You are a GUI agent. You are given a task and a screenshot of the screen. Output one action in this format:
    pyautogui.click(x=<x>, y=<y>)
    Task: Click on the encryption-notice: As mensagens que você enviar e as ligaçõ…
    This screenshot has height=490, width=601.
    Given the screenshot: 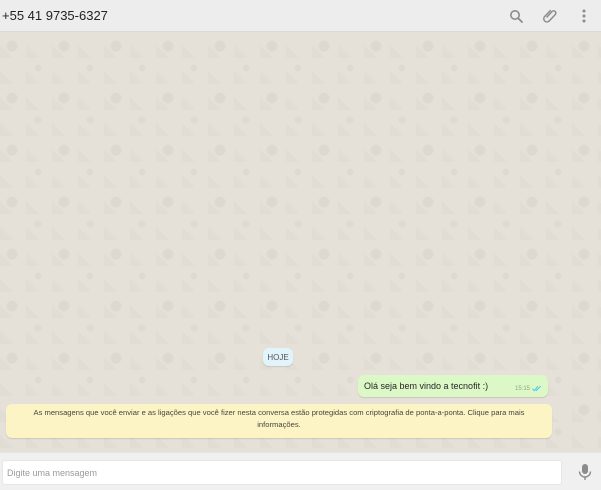 What is the action you would take?
    pyautogui.click(x=279, y=421)
    